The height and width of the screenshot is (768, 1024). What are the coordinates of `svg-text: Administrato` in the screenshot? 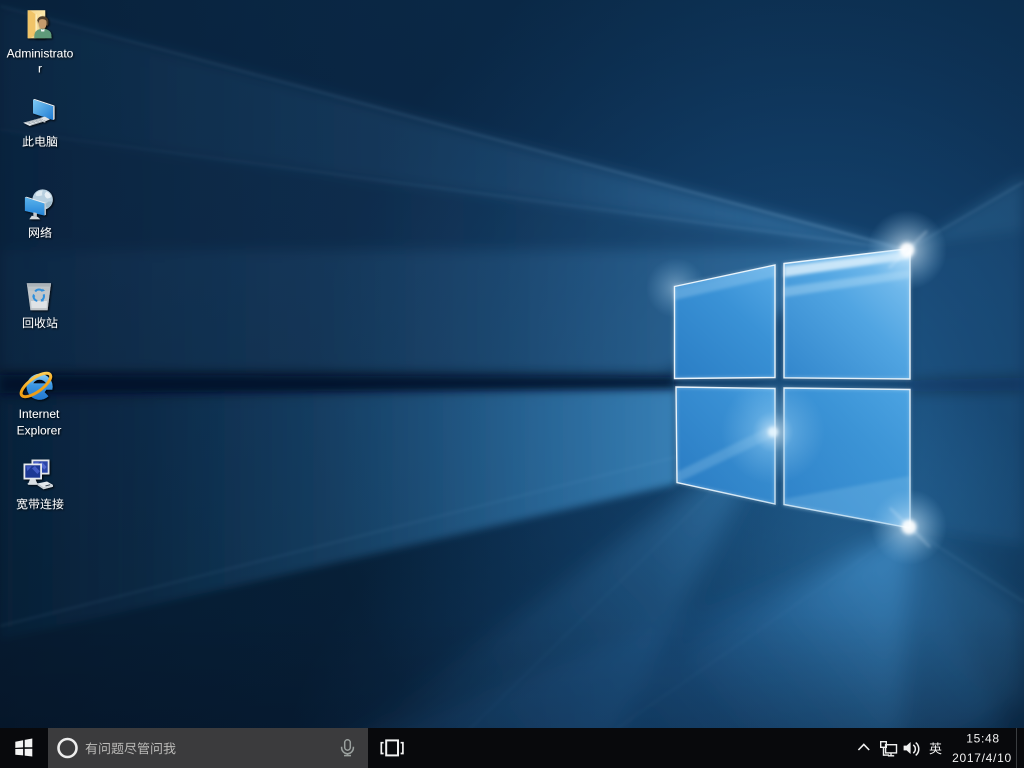 It's located at (40, 54).